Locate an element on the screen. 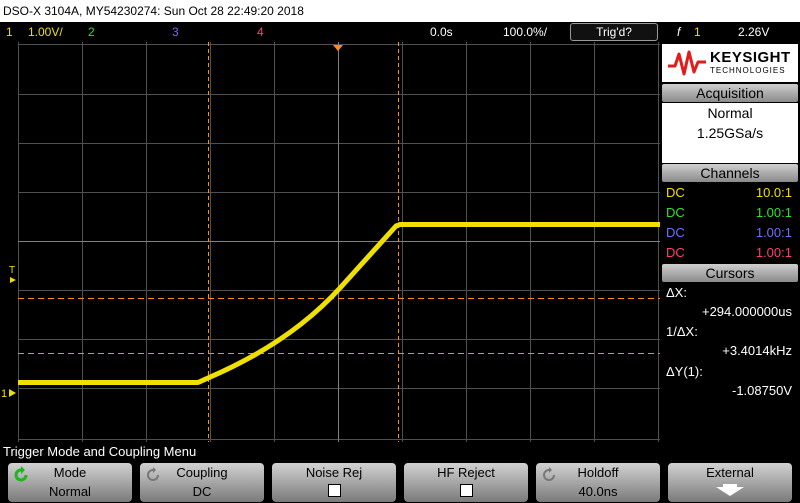 This screenshot has height=503, width=800. inv-dx-label: 1/ΔX: is located at coordinates (682, 331).